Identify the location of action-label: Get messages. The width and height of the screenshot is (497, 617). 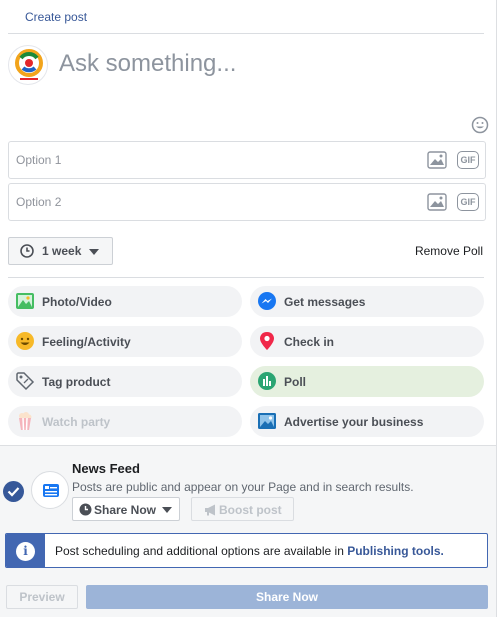
(325, 302).